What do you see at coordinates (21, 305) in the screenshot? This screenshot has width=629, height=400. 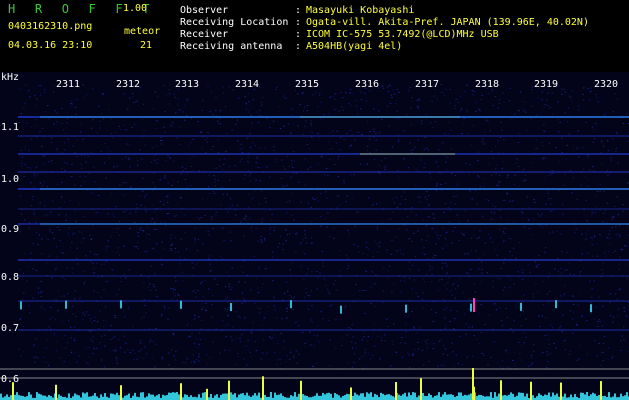 I see `meteor-echo` at bounding box center [21, 305].